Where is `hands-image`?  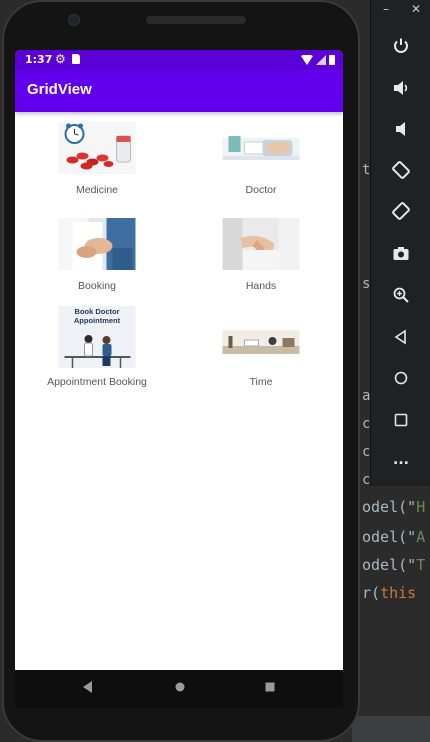 hands-image is located at coordinates (261, 244).